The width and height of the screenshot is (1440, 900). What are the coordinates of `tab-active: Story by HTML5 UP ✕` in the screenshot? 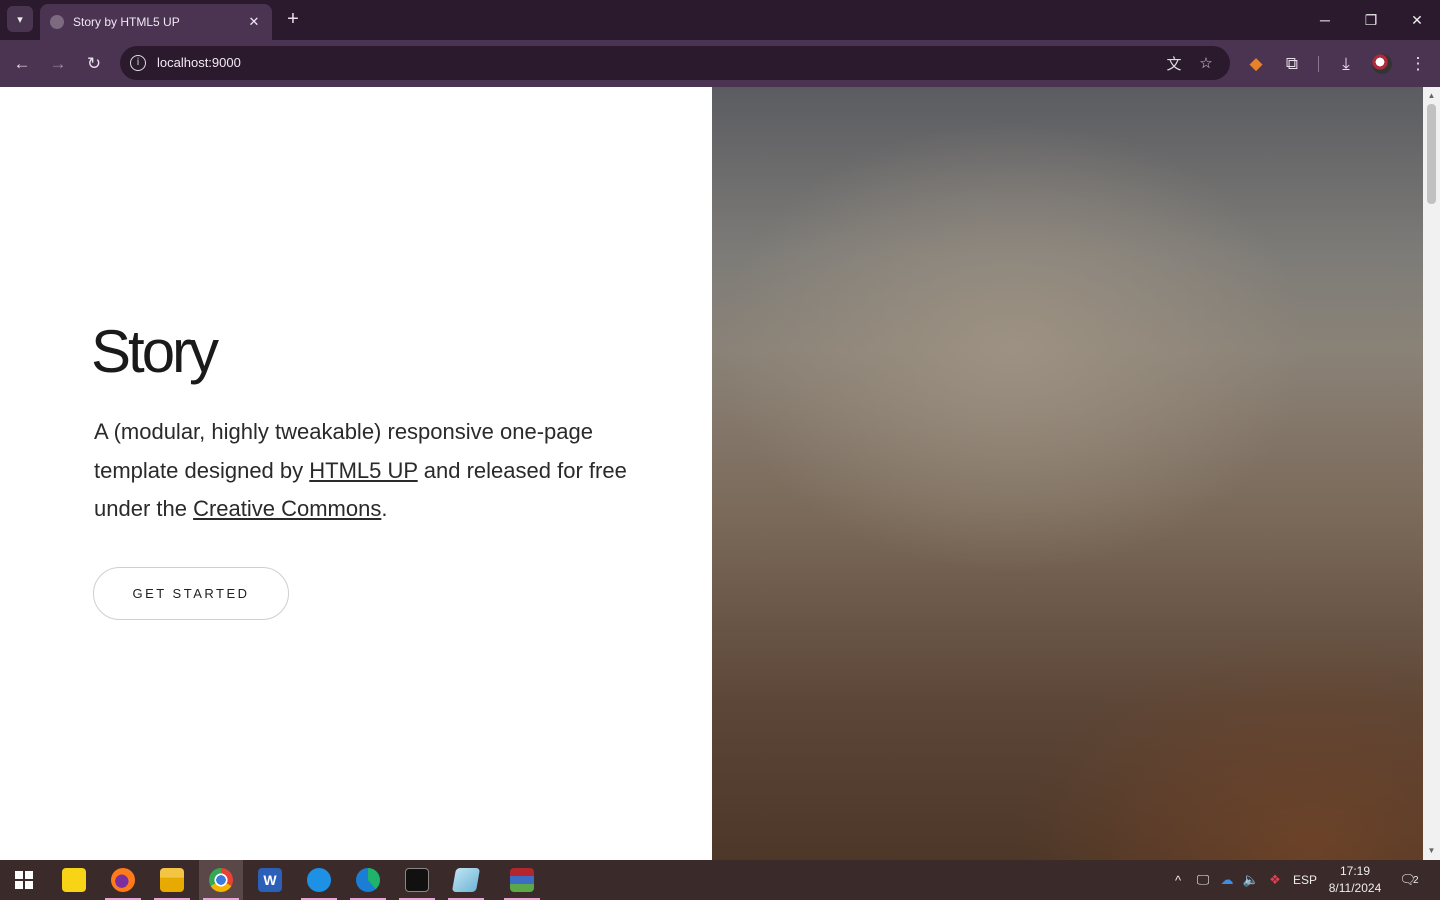 It's located at (156, 22).